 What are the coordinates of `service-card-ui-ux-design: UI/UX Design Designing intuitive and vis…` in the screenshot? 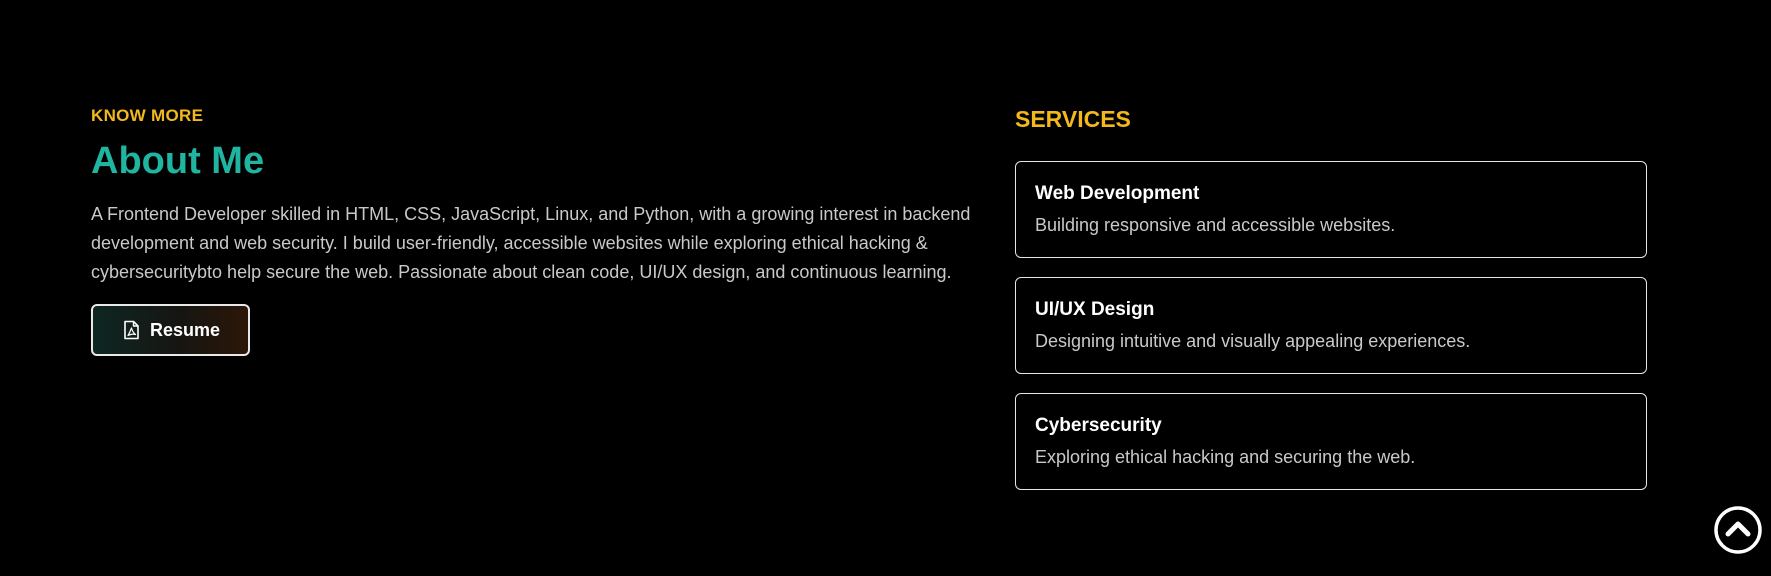 It's located at (1331, 325).